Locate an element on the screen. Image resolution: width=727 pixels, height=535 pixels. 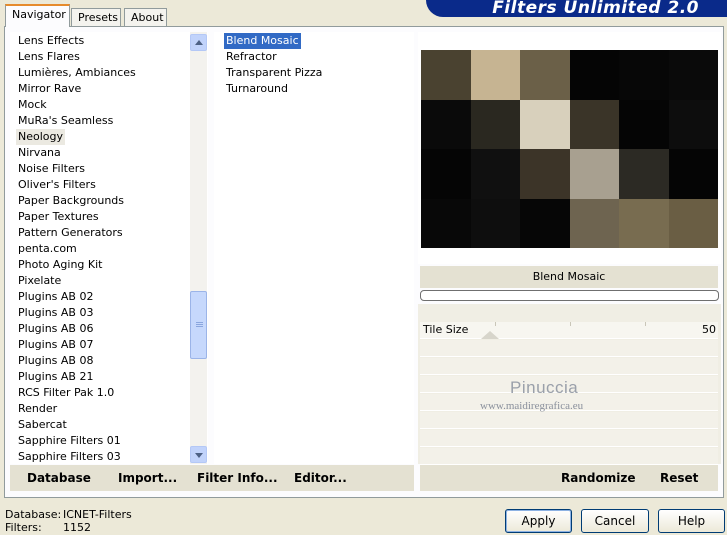
category-item: Oliver's Filters is located at coordinates (57, 185).